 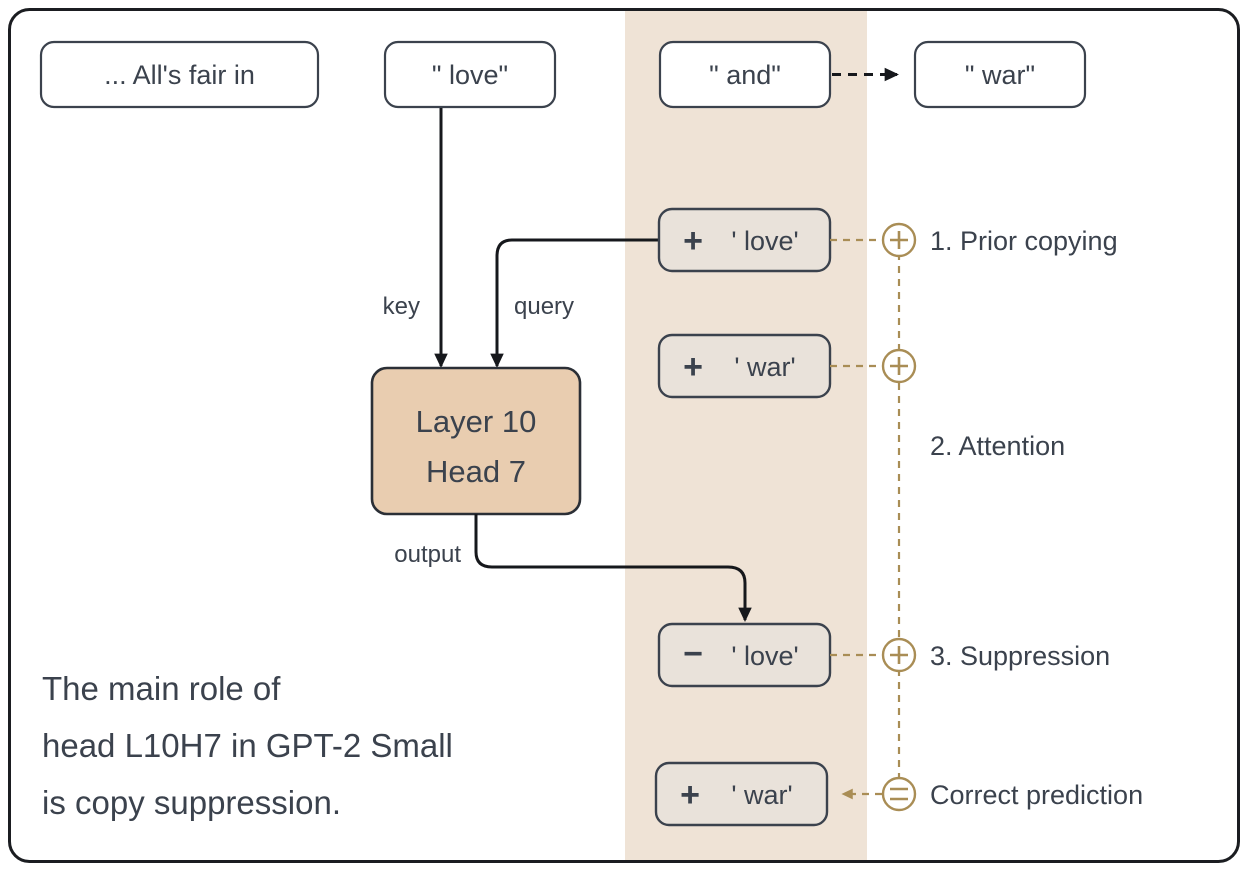 I want to click on attention-head-head: Head 7, so click(x=476, y=471).